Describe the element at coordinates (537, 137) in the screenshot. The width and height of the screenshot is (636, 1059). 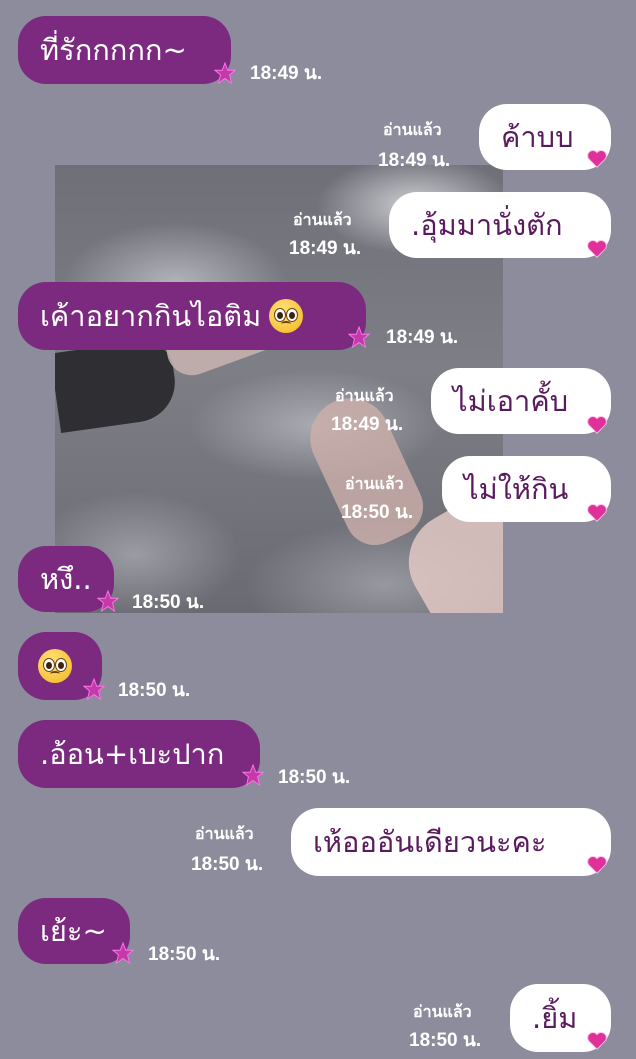
I see `message-text: ค้าบบ` at that location.